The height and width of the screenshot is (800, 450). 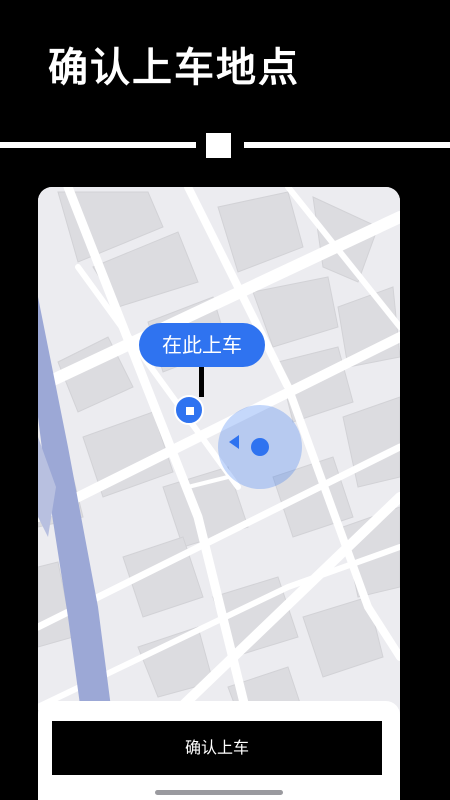 What do you see at coordinates (202, 345) in the screenshot?
I see `pickup-here-label: 在此上车` at bounding box center [202, 345].